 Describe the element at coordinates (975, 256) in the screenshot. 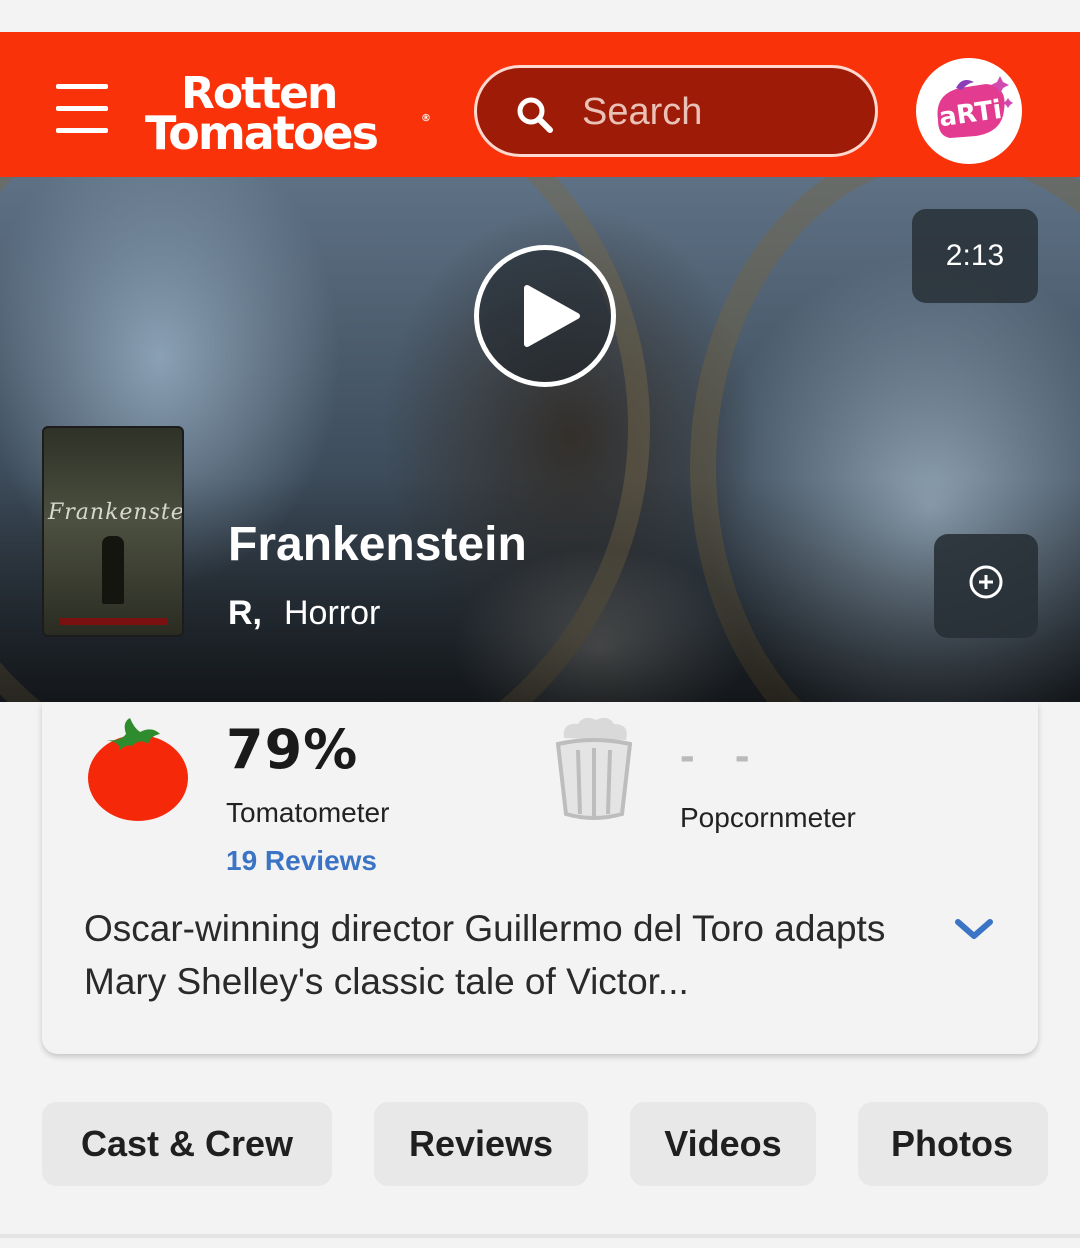

I see `trailer-duration-badge: 2:13` at that location.